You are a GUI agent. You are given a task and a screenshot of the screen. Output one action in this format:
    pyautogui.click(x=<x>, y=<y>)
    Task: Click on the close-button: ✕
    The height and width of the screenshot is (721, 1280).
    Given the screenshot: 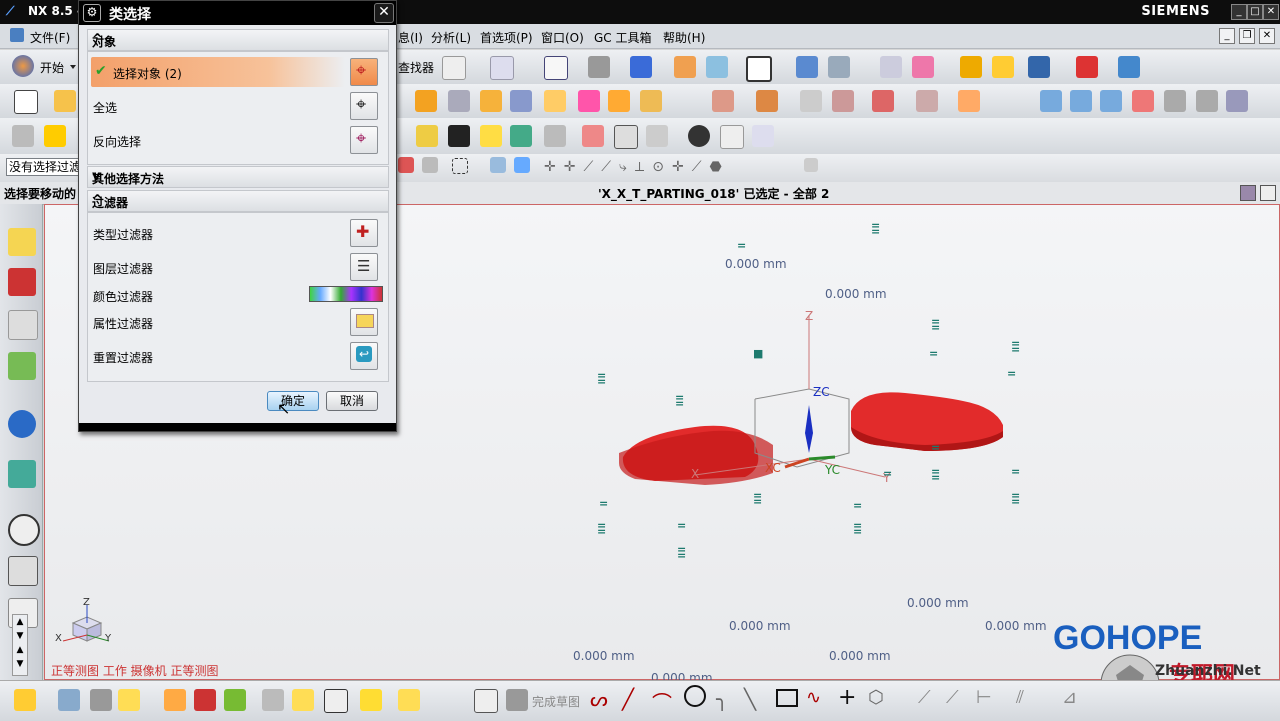 What is the action you would take?
    pyautogui.click(x=1271, y=12)
    